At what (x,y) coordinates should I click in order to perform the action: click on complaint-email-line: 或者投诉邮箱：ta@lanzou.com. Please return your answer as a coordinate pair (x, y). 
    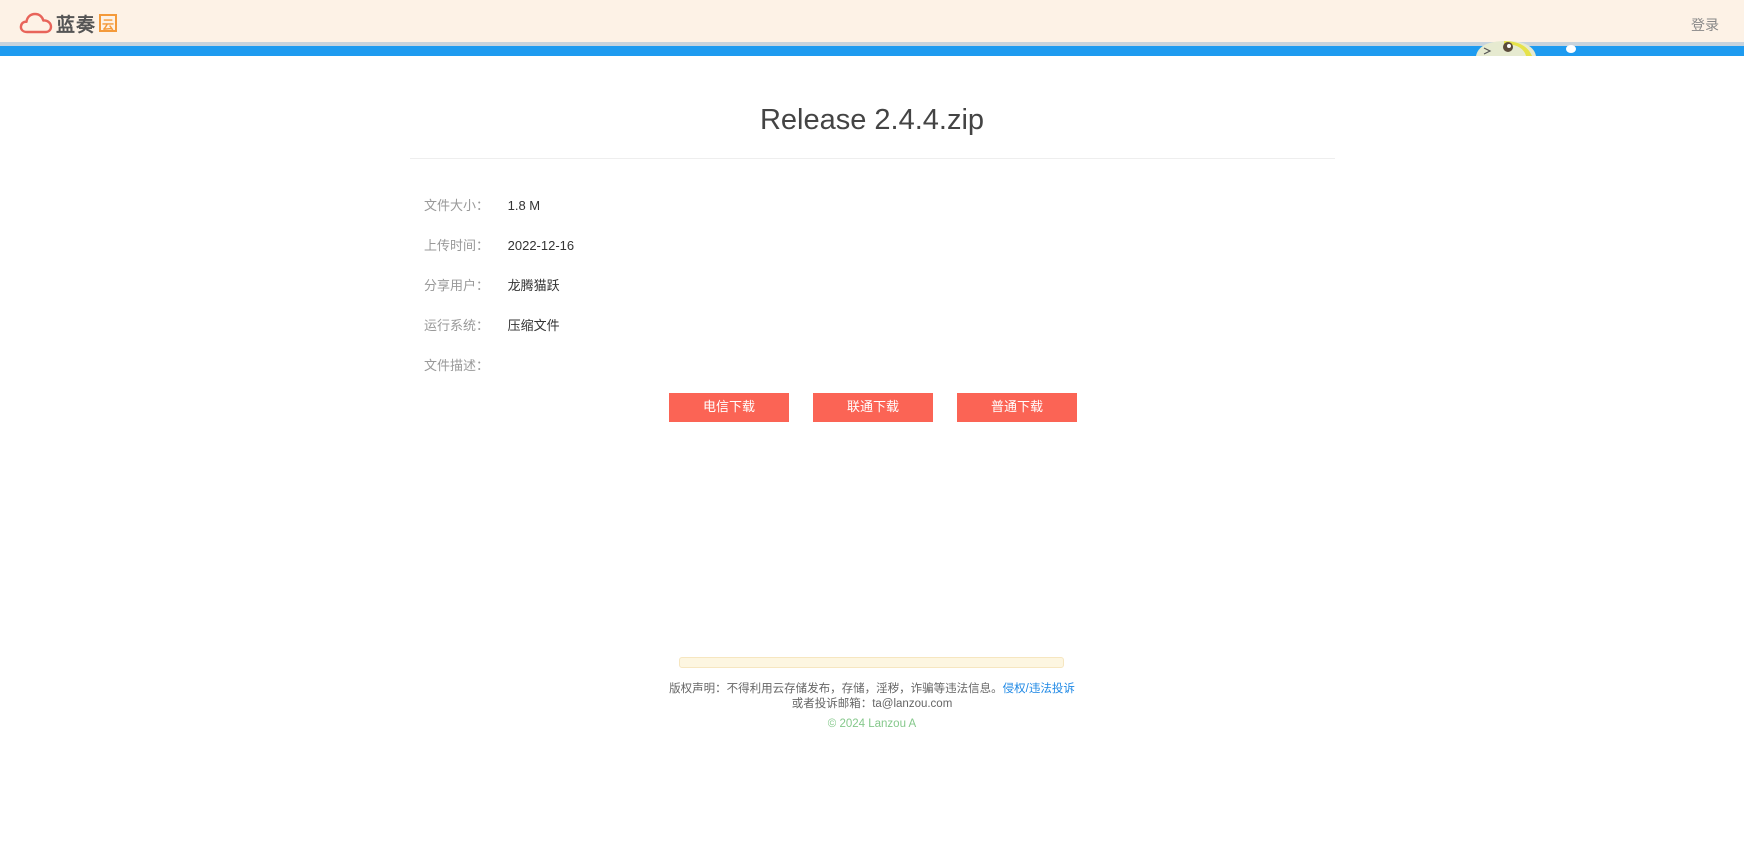
    Looking at the image, I should click on (872, 704).